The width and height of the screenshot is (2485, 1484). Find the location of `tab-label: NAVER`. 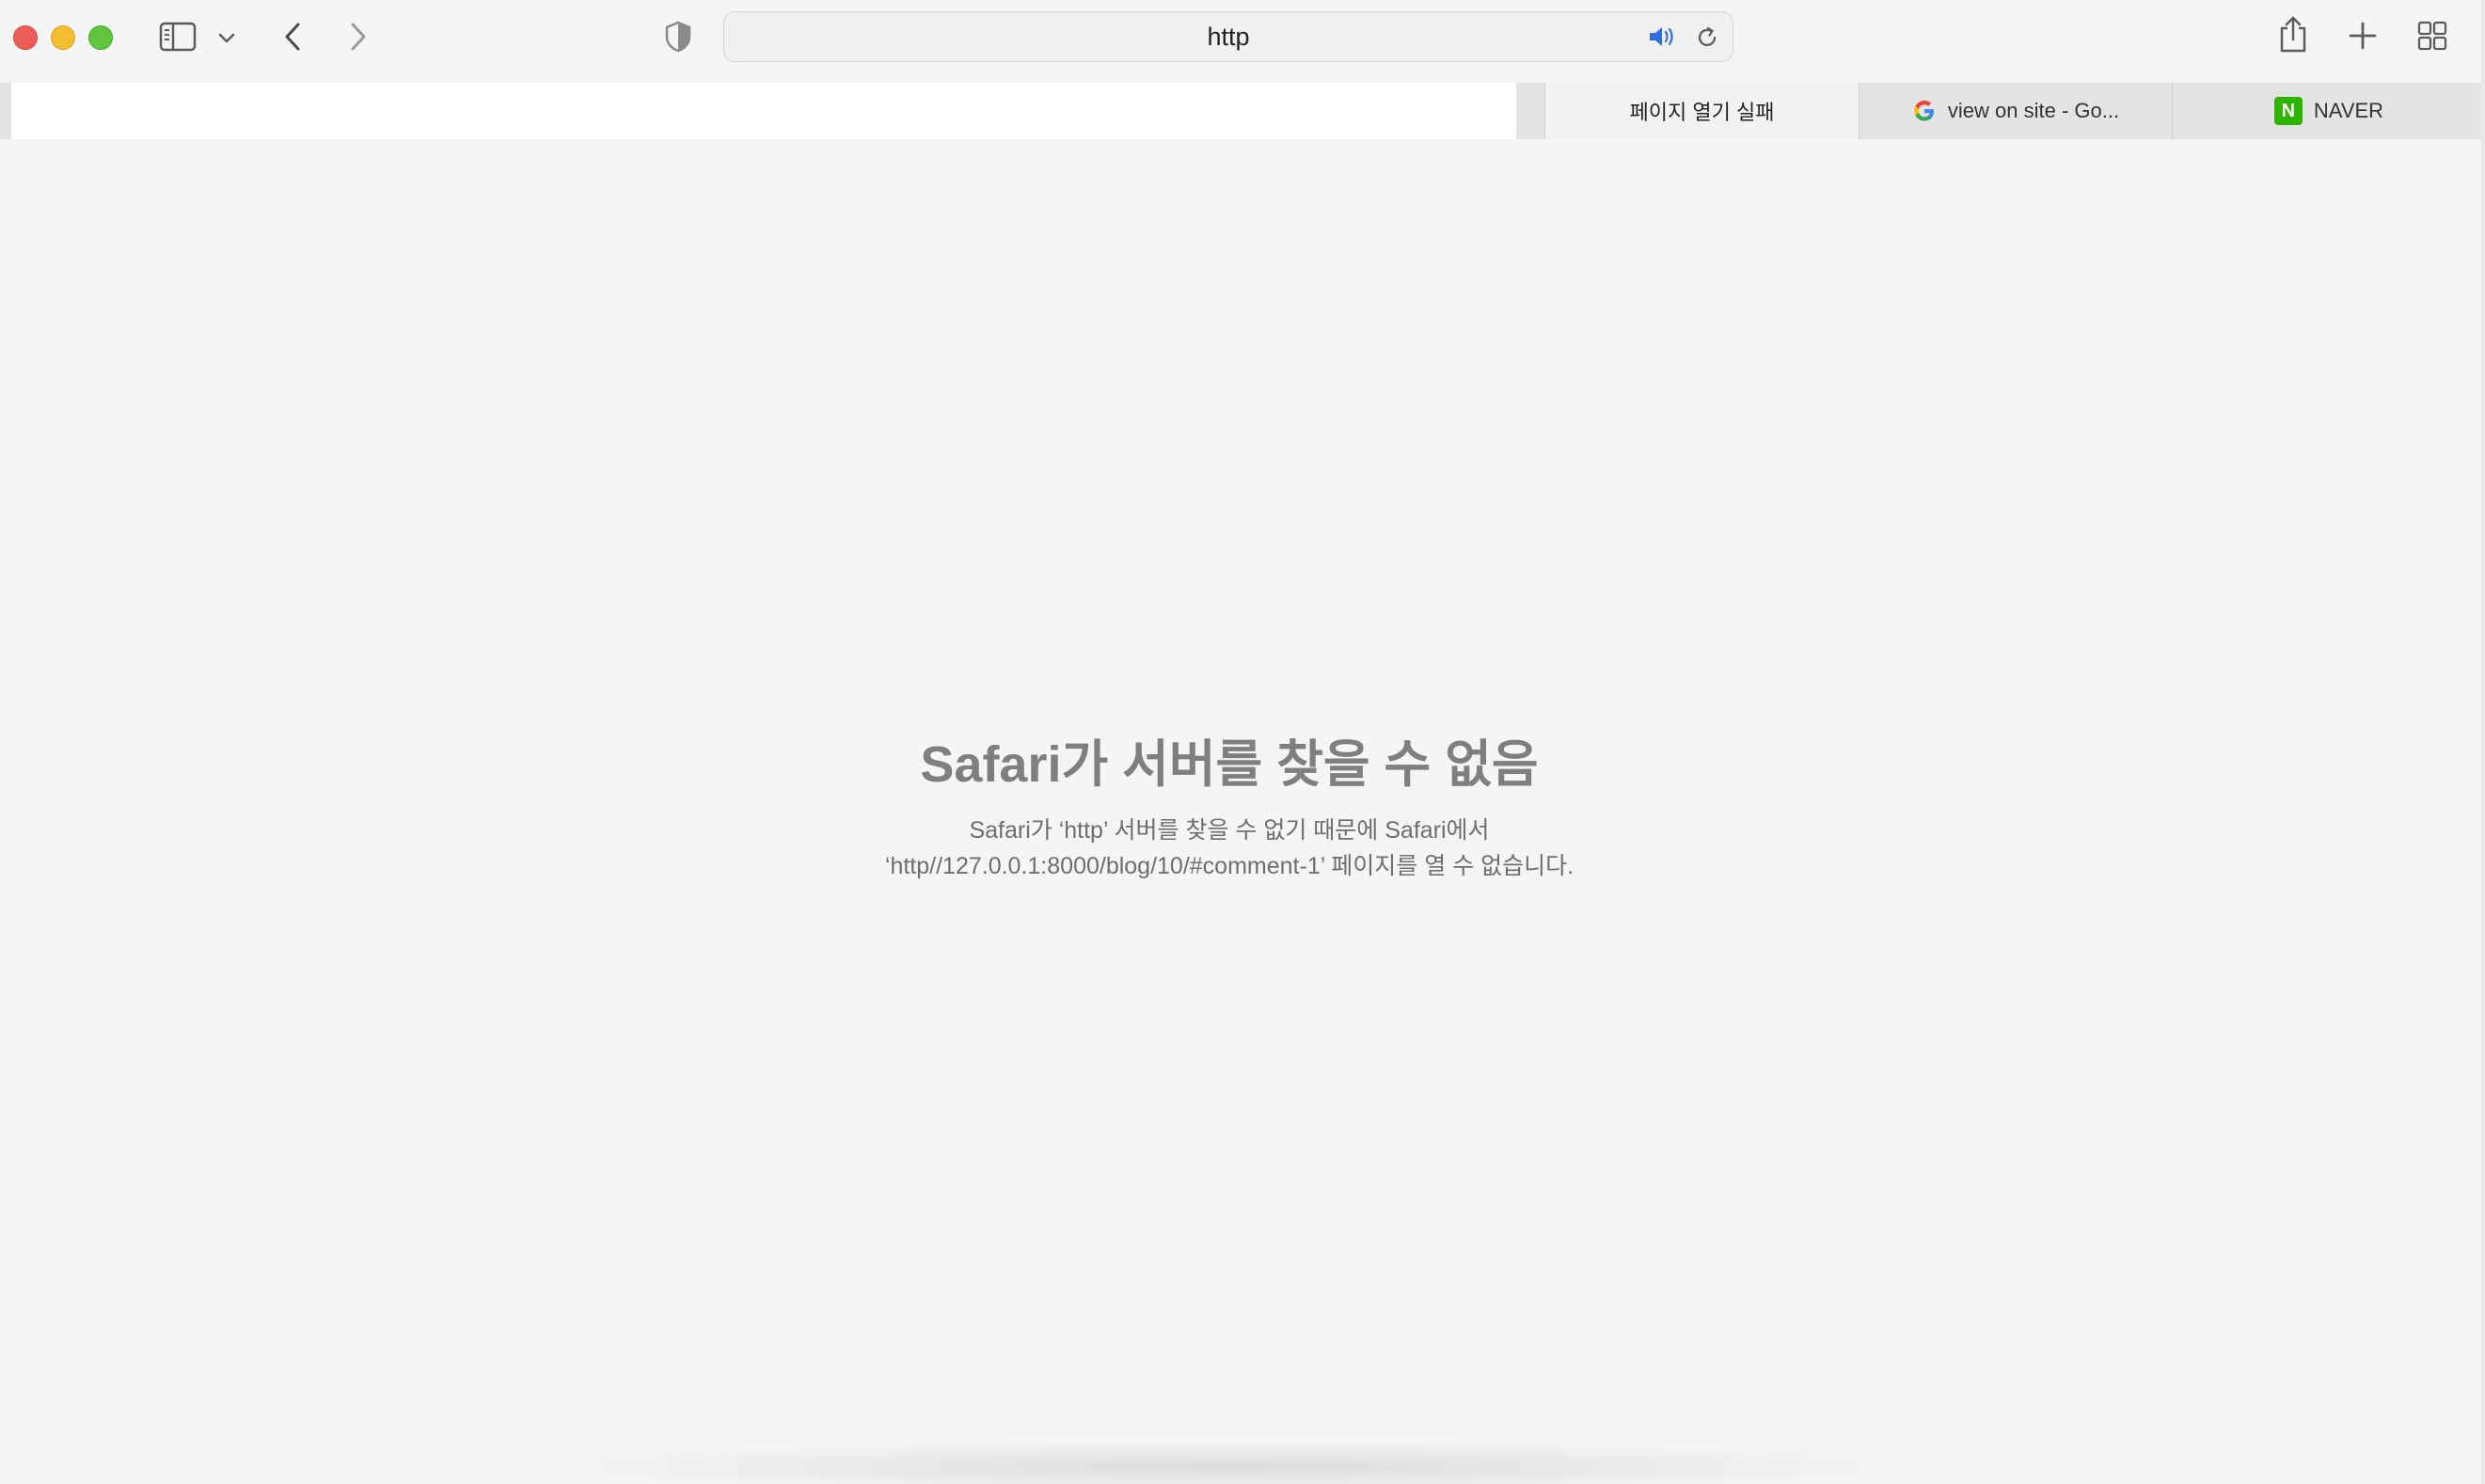

tab-label: NAVER is located at coordinates (2348, 110).